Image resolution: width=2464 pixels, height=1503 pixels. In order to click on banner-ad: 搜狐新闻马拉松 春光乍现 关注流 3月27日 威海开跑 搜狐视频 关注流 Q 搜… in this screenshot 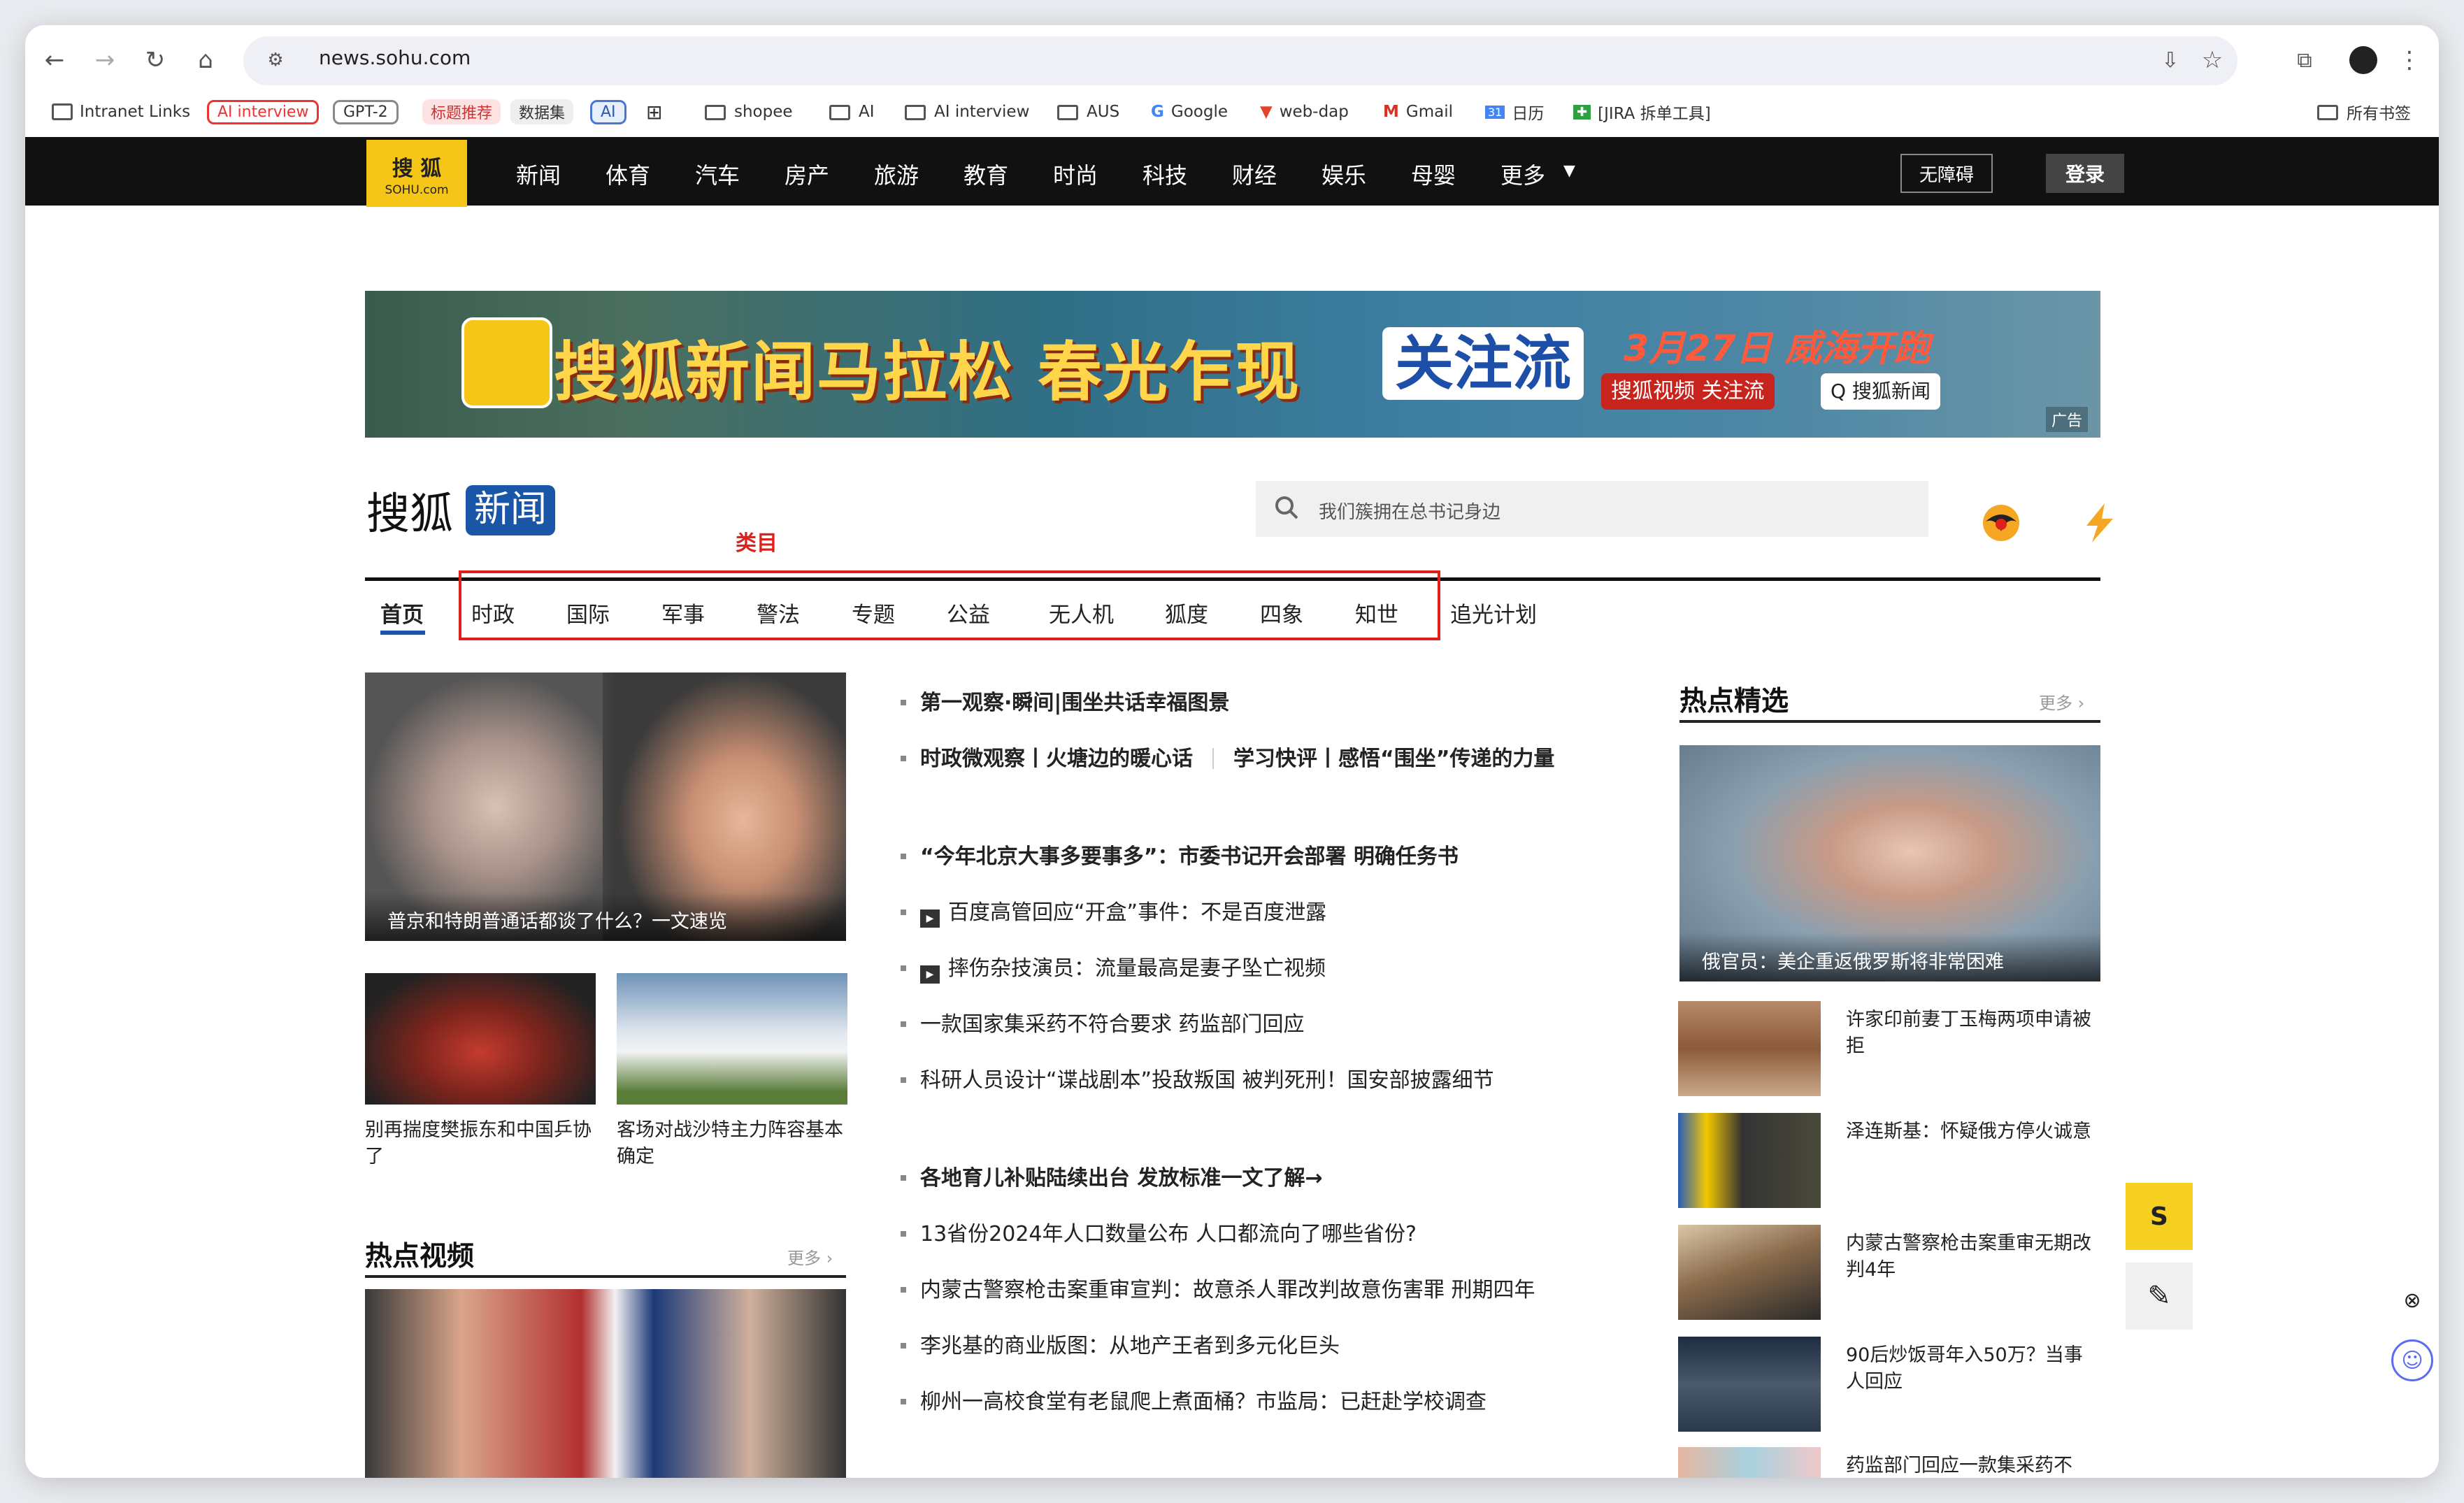, I will do `click(1232, 365)`.